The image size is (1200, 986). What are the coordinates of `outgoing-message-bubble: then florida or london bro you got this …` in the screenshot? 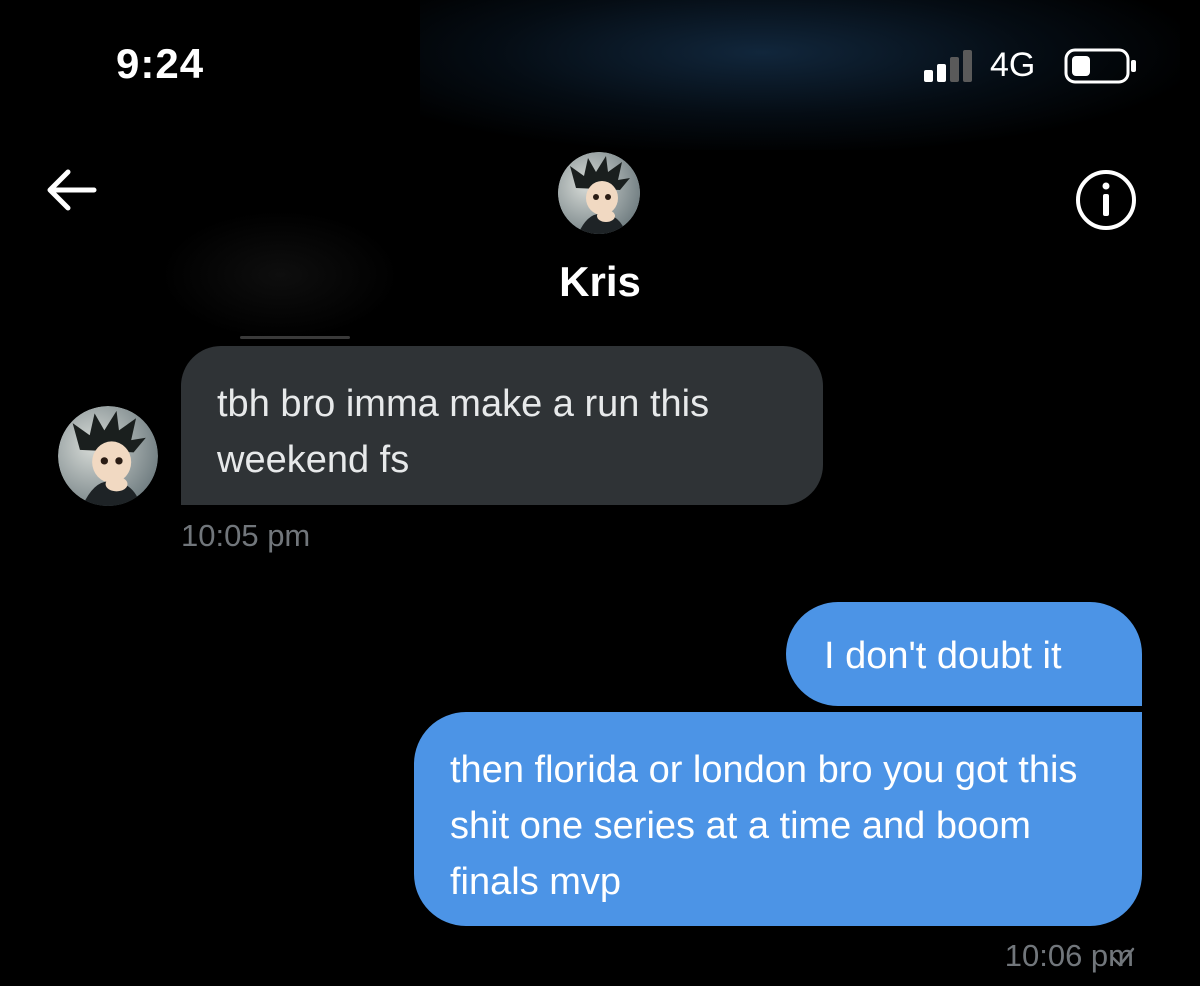 It's located at (778, 819).